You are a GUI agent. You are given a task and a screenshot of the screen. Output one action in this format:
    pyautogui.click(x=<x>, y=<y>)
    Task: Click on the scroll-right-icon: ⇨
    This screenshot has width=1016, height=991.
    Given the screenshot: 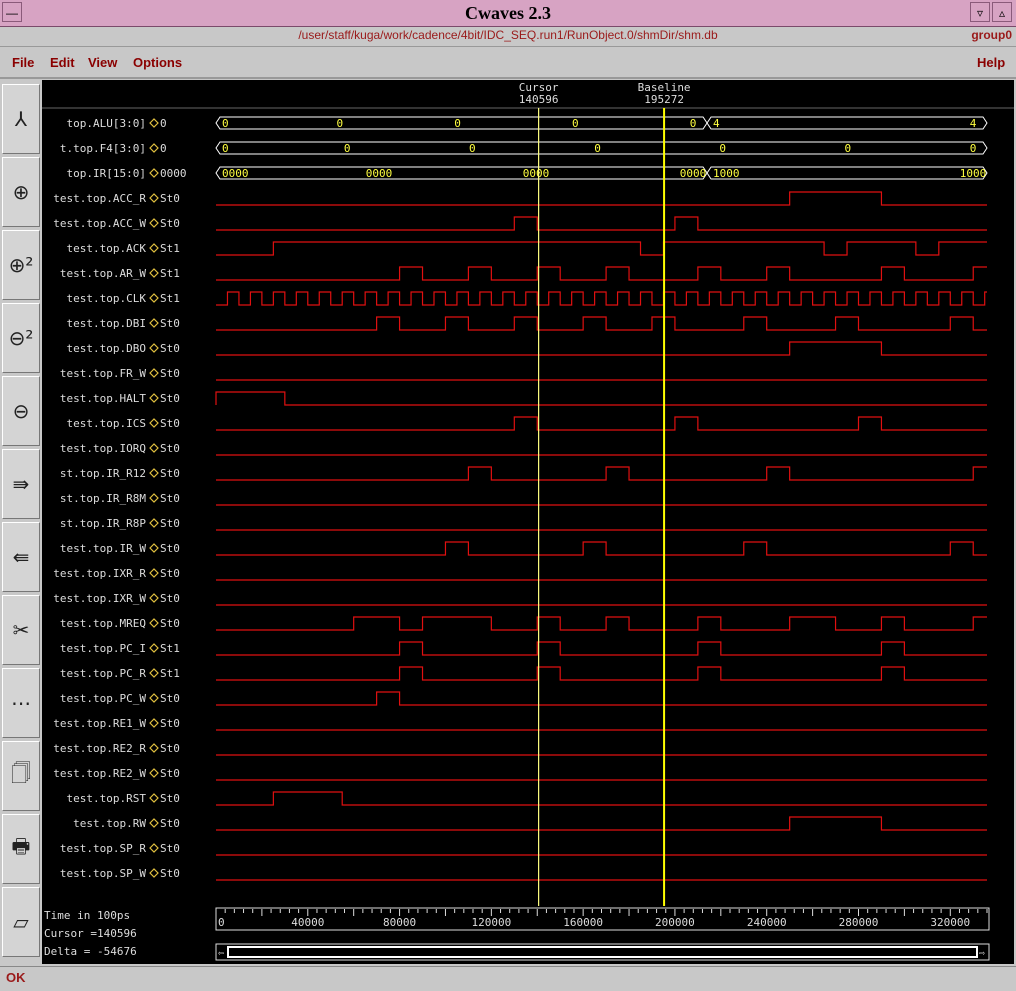 What is the action you would take?
    pyautogui.click(x=982, y=953)
    